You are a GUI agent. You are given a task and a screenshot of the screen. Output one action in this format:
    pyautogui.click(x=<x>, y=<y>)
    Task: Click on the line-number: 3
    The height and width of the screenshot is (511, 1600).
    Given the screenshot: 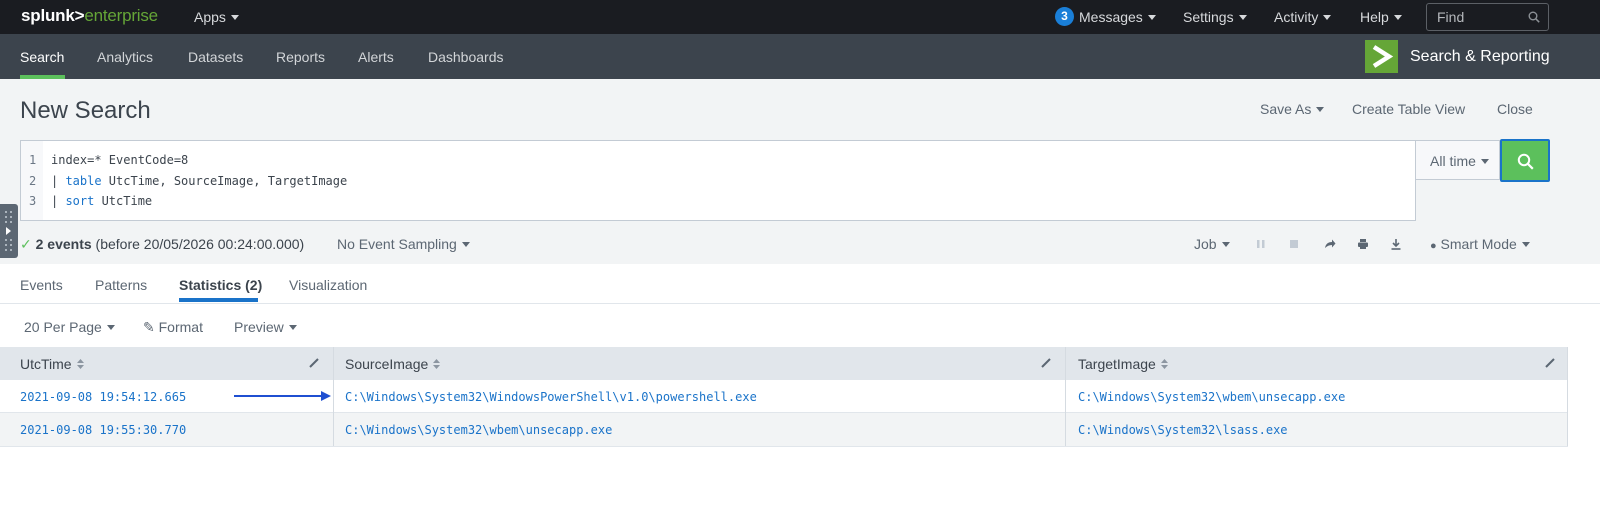 What is the action you would take?
    pyautogui.click(x=33, y=201)
    